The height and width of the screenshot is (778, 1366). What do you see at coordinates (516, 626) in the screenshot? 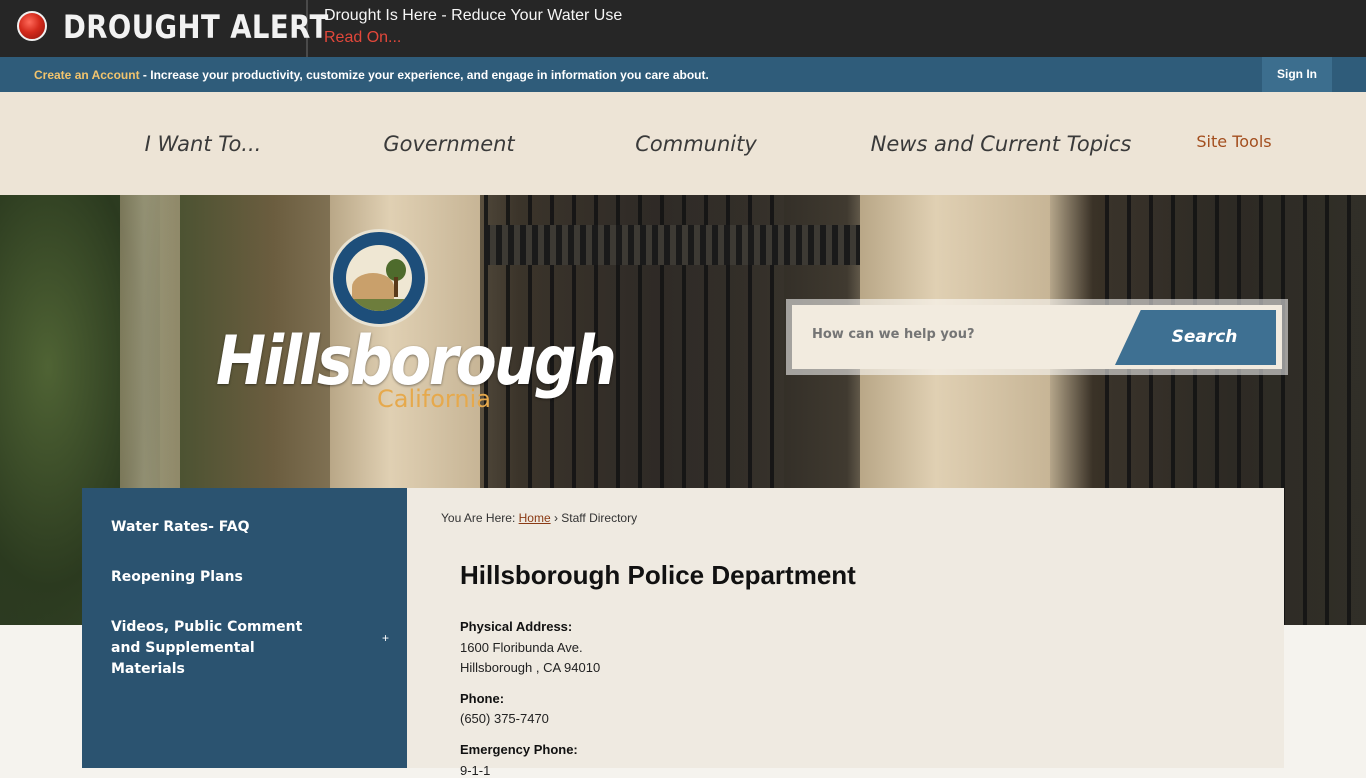
I see `physical-address-label: Physical Address:` at bounding box center [516, 626].